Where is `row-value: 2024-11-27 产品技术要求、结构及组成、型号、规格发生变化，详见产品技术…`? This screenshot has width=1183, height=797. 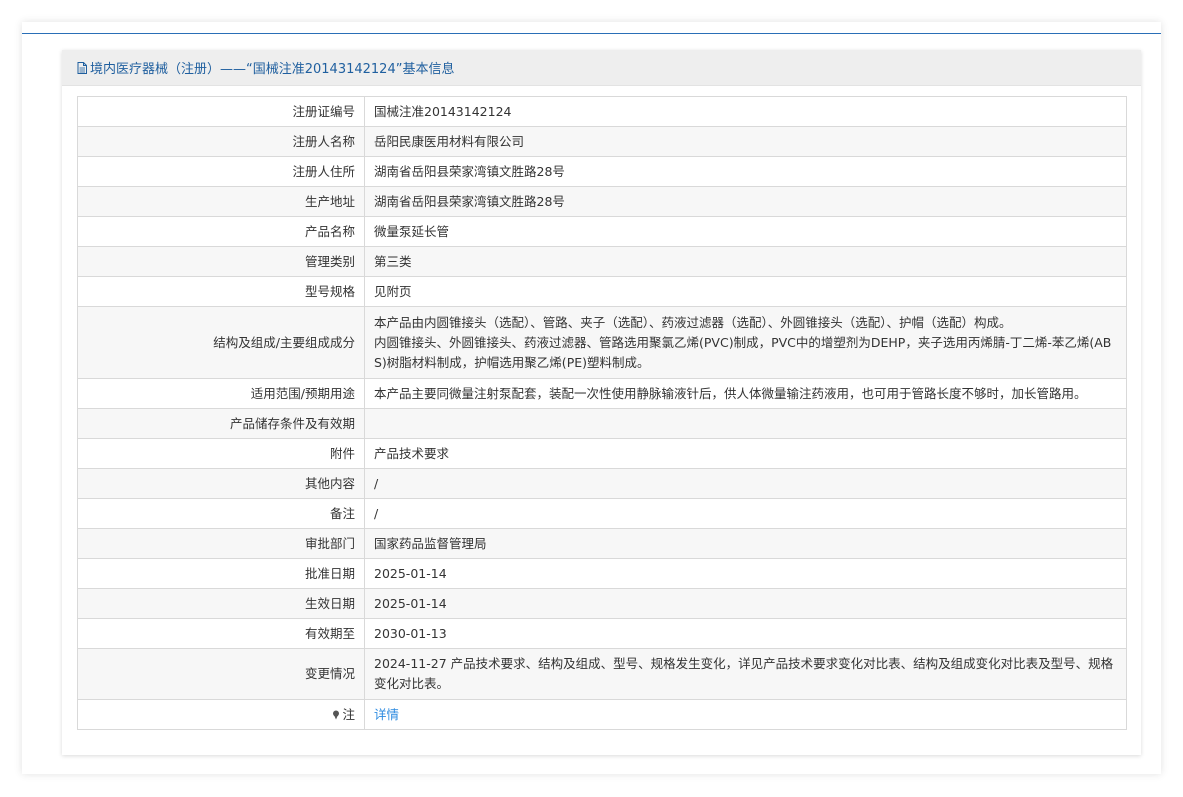
row-value: 2024-11-27 产品技术要求、结构及组成、型号、规格发生变化，详见产品技术… is located at coordinates (745, 674).